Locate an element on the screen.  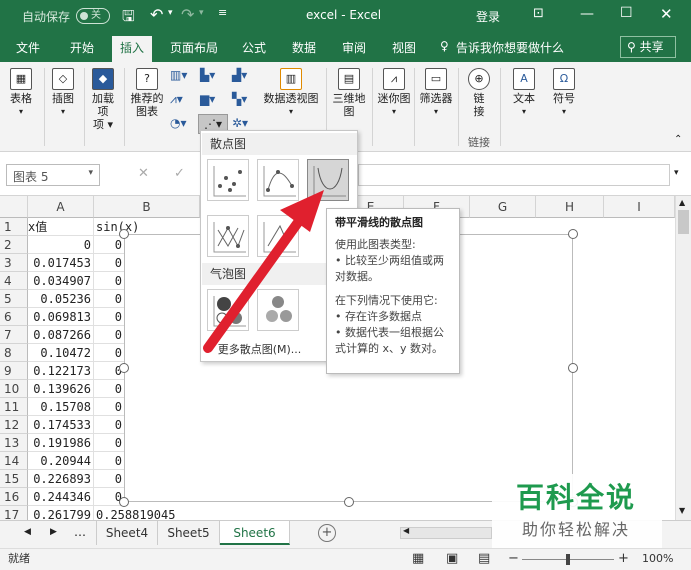
redo-dropdown-icon: ▾ is located at coordinates (201, 13).